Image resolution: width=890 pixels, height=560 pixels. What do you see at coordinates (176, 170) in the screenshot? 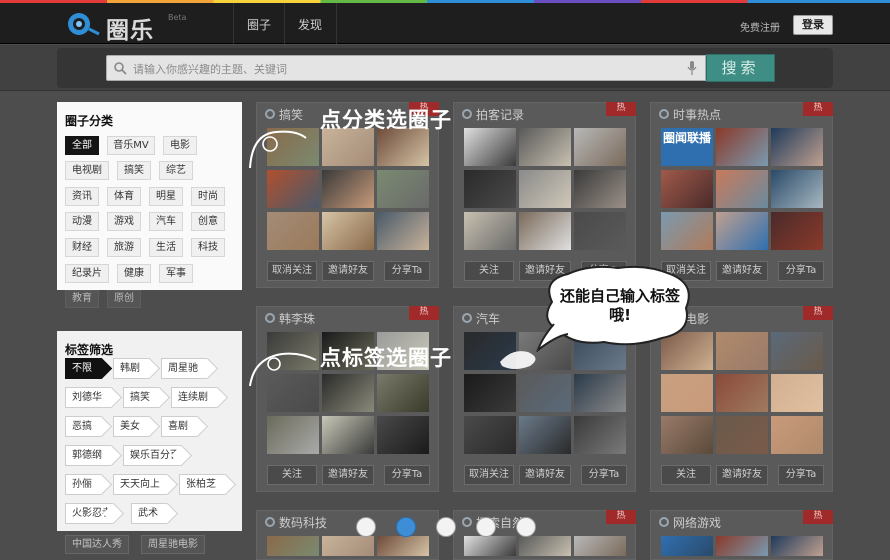
I see `category-variety: 综艺` at bounding box center [176, 170].